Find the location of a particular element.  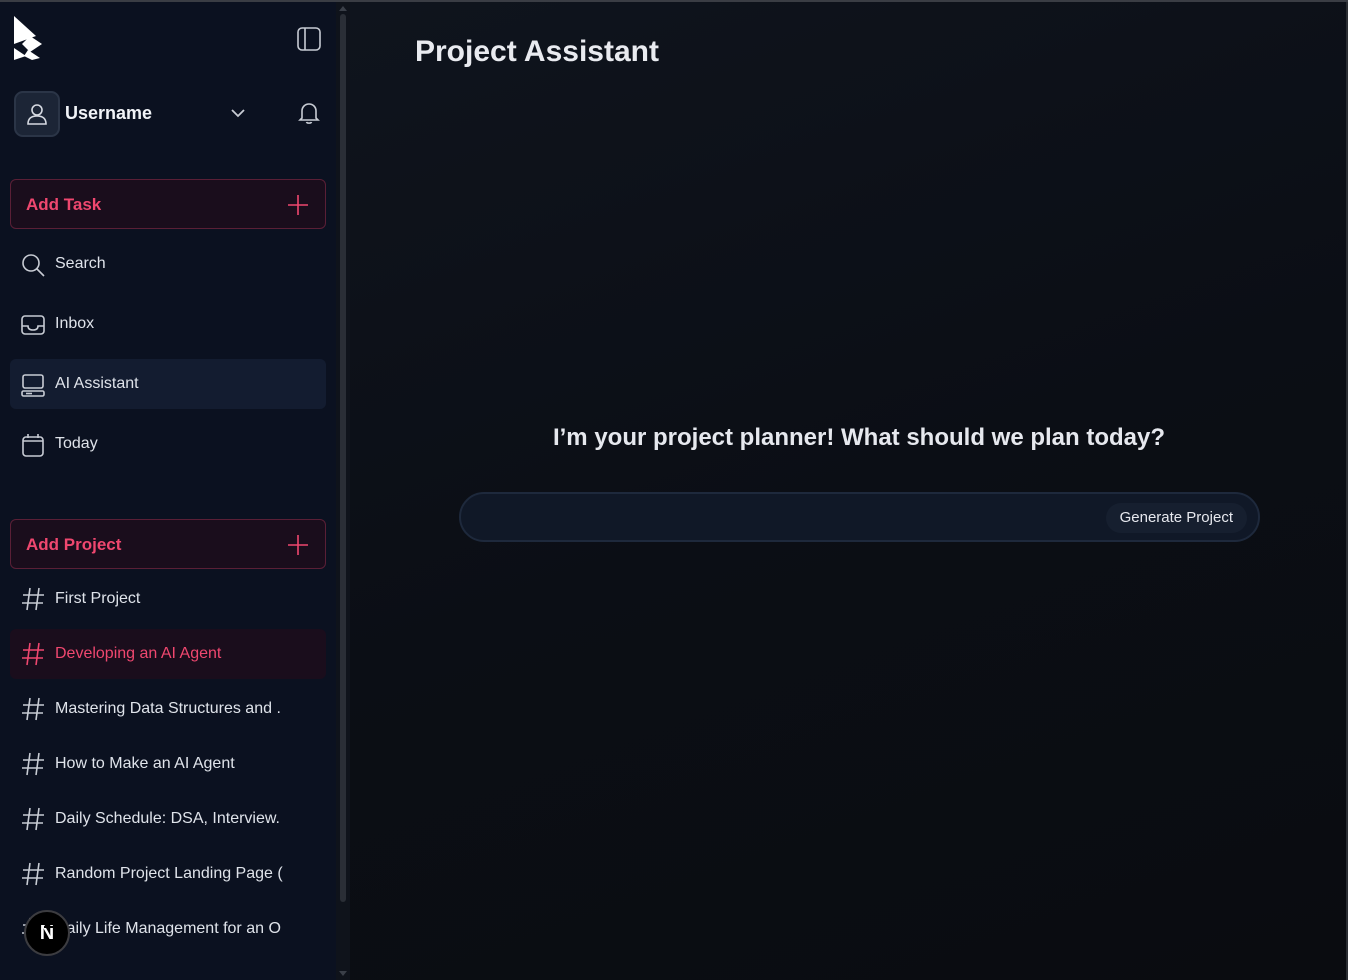

add-task-button: Add Task is located at coordinates (168, 204).